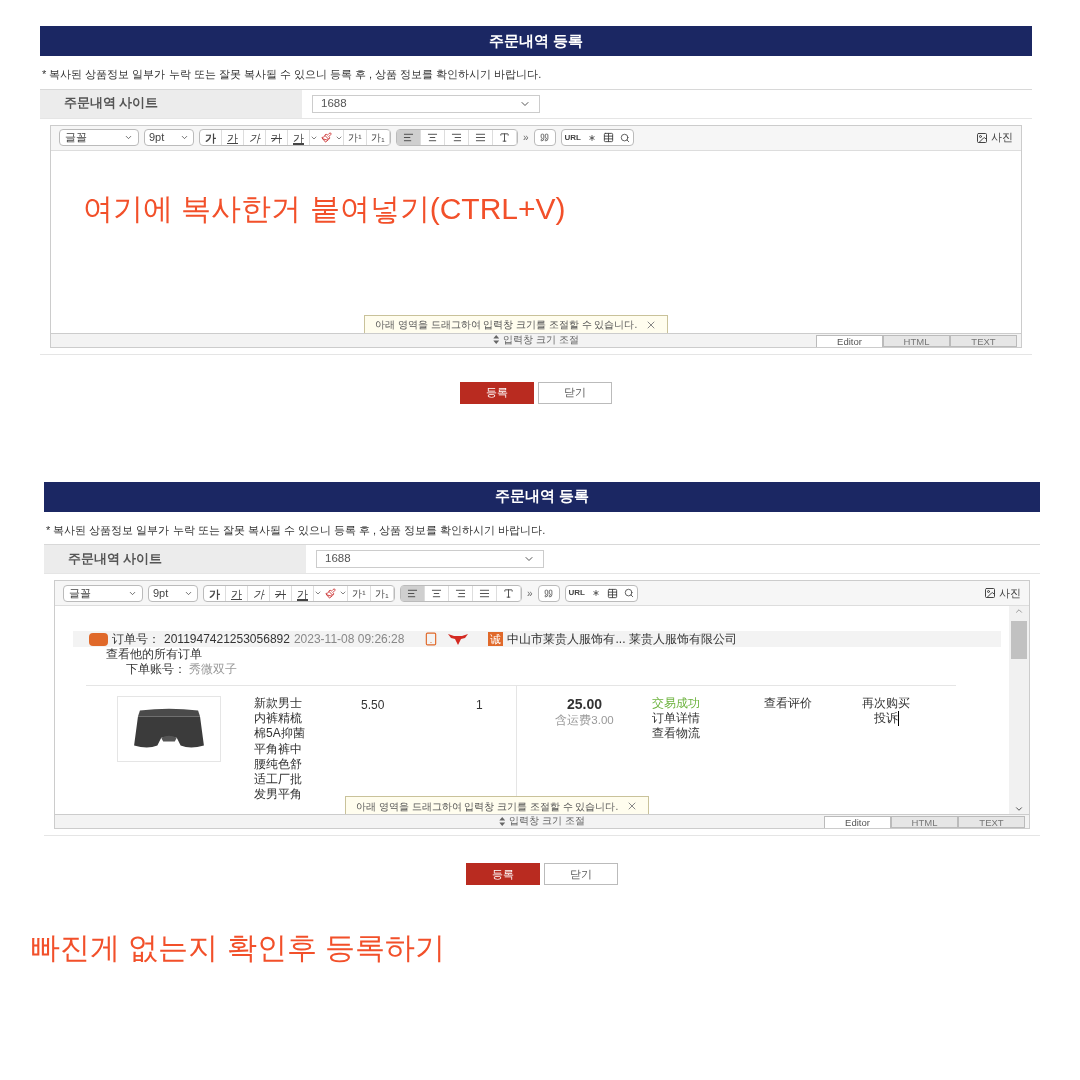 The image size is (1080, 1080). I want to click on rebuy-link: 再次购买, so click(886, 703).